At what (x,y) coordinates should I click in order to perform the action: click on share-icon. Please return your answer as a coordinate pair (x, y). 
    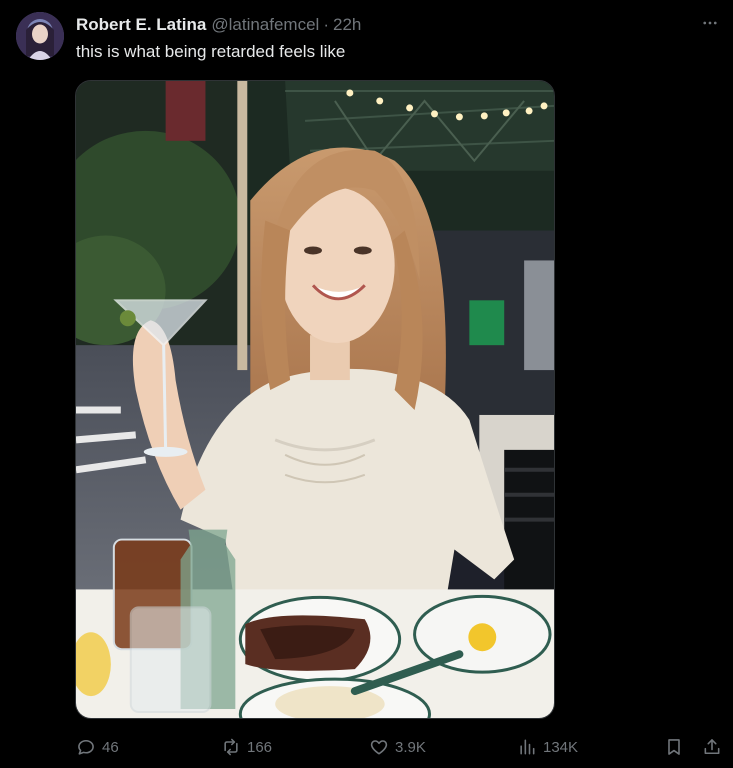
    Looking at the image, I should click on (712, 747).